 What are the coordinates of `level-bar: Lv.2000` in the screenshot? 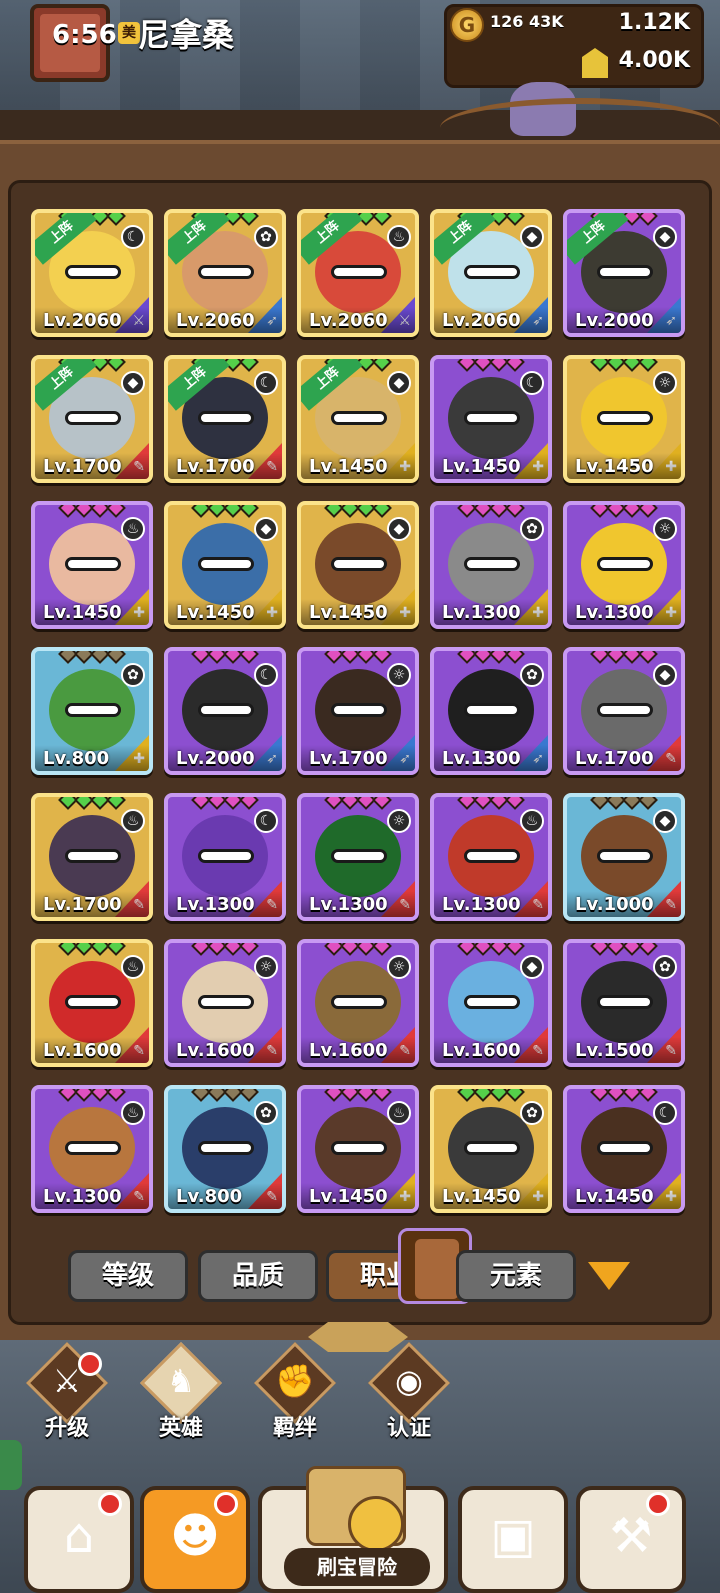 It's located at (624, 320).